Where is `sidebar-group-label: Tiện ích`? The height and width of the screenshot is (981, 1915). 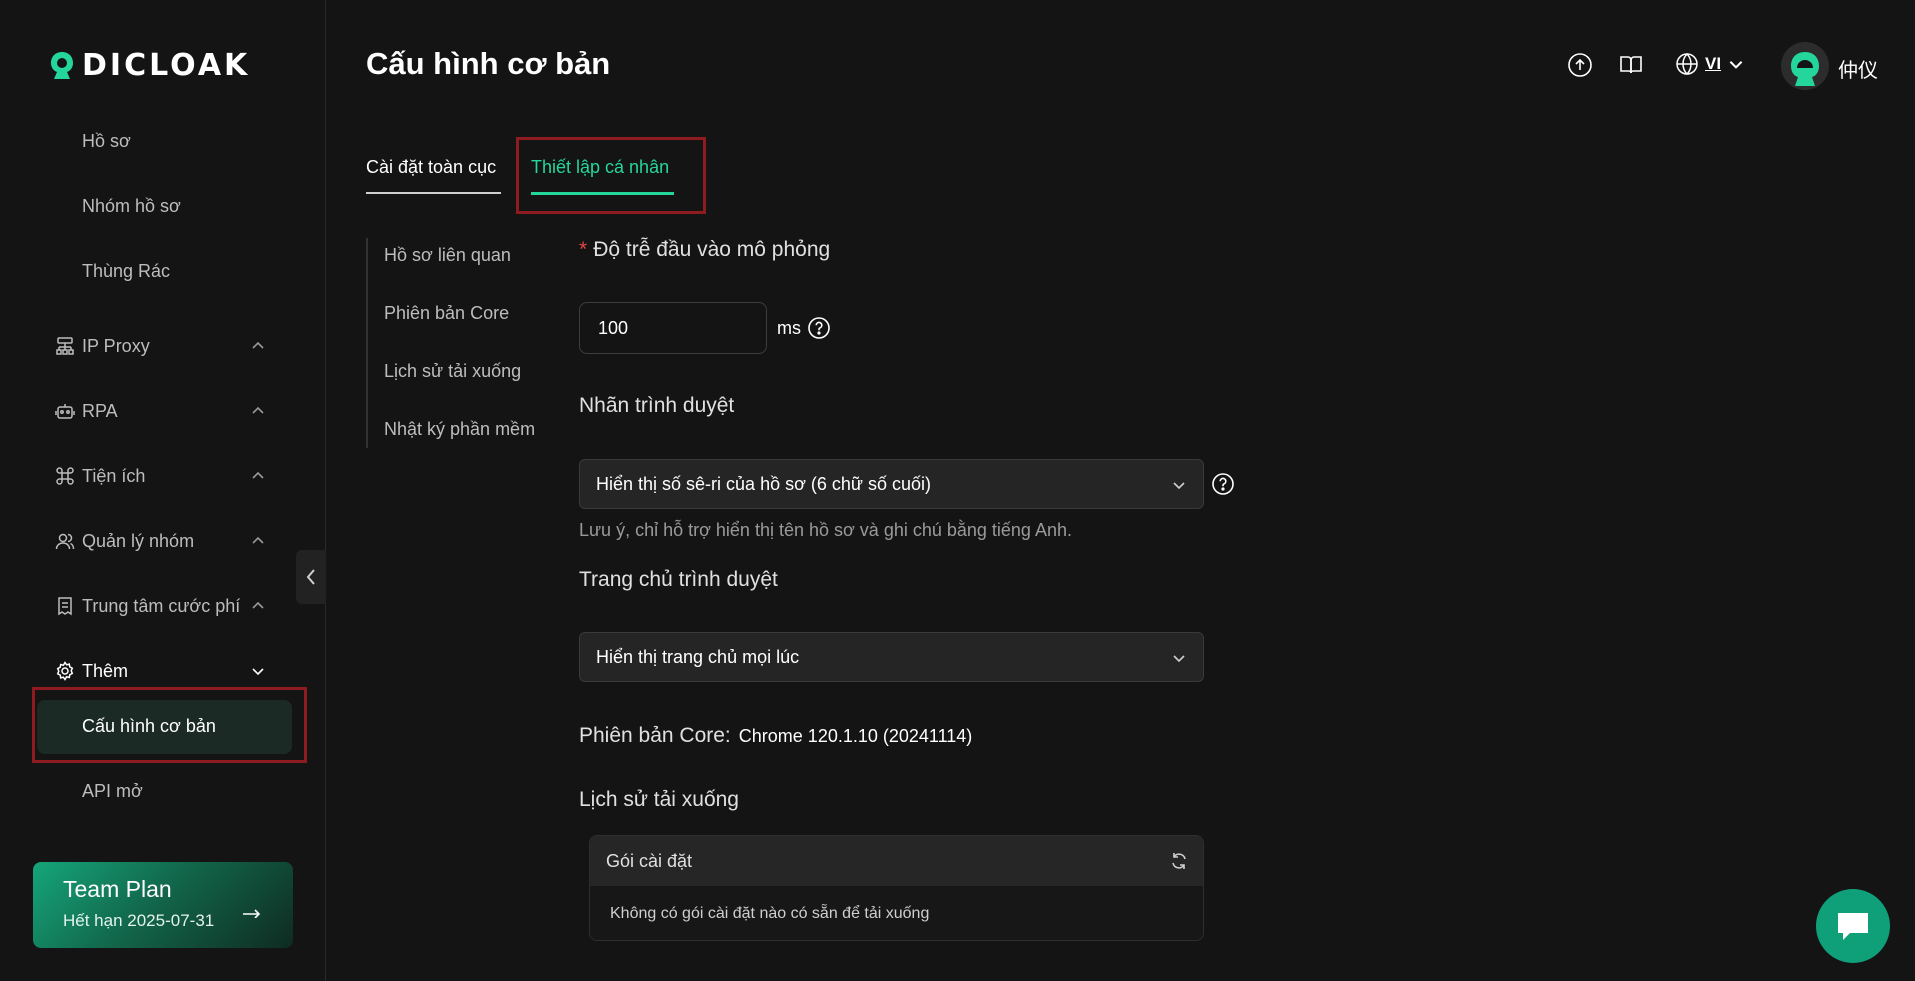
sidebar-group-label: Tiện ích is located at coordinates (114, 475).